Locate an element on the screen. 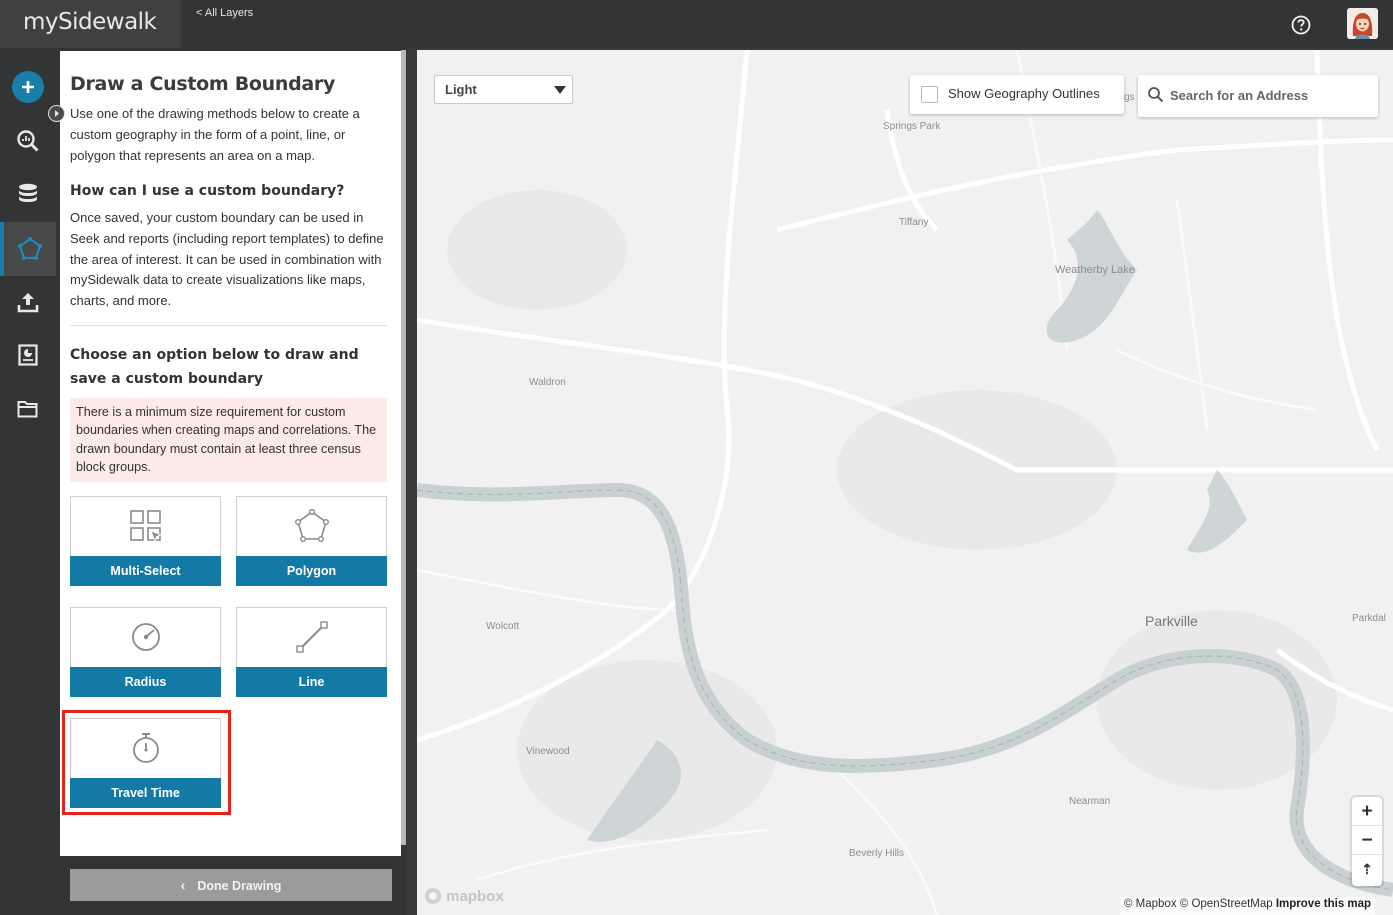 This screenshot has height=915, width=1393. map-label-tiffany: Tiffany is located at coordinates (914, 222).